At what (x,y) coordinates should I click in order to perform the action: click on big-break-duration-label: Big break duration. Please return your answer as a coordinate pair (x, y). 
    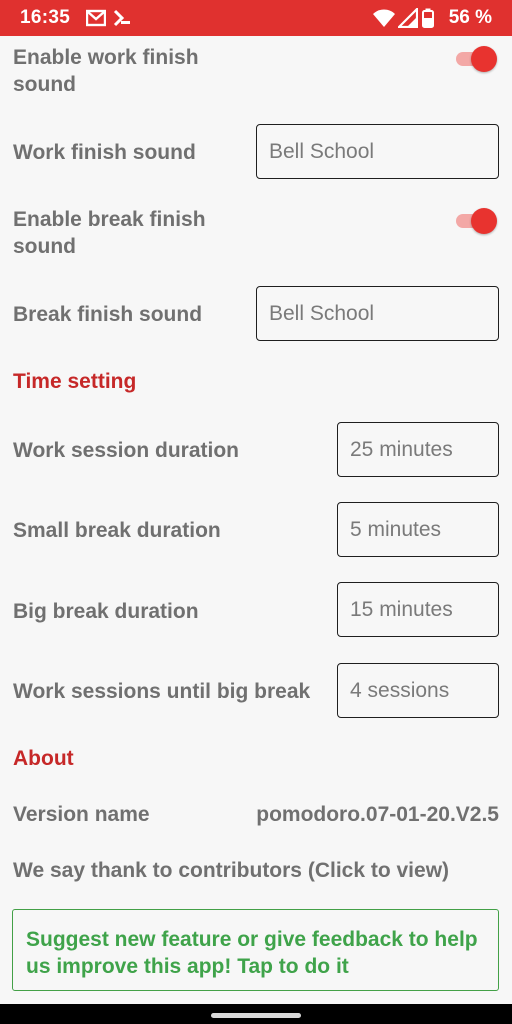
    Looking at the image, I should click on (106, 611).